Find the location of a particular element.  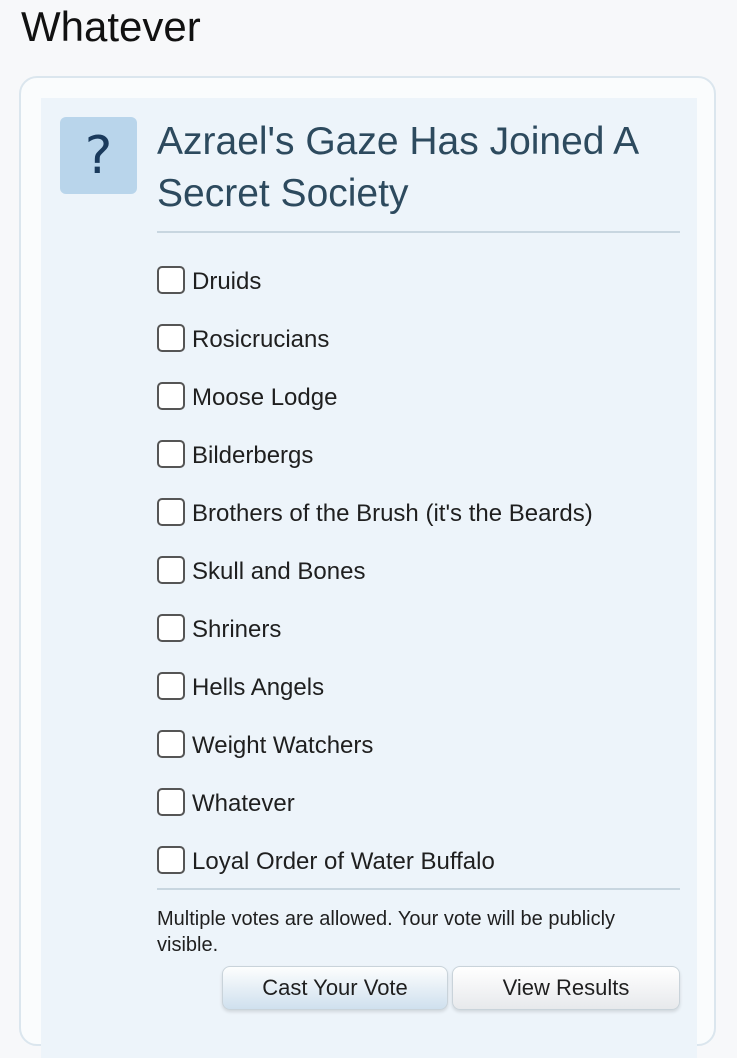

option-label: Brothers of the Brush (it's the Beards) is located at coordinates (392, 513).